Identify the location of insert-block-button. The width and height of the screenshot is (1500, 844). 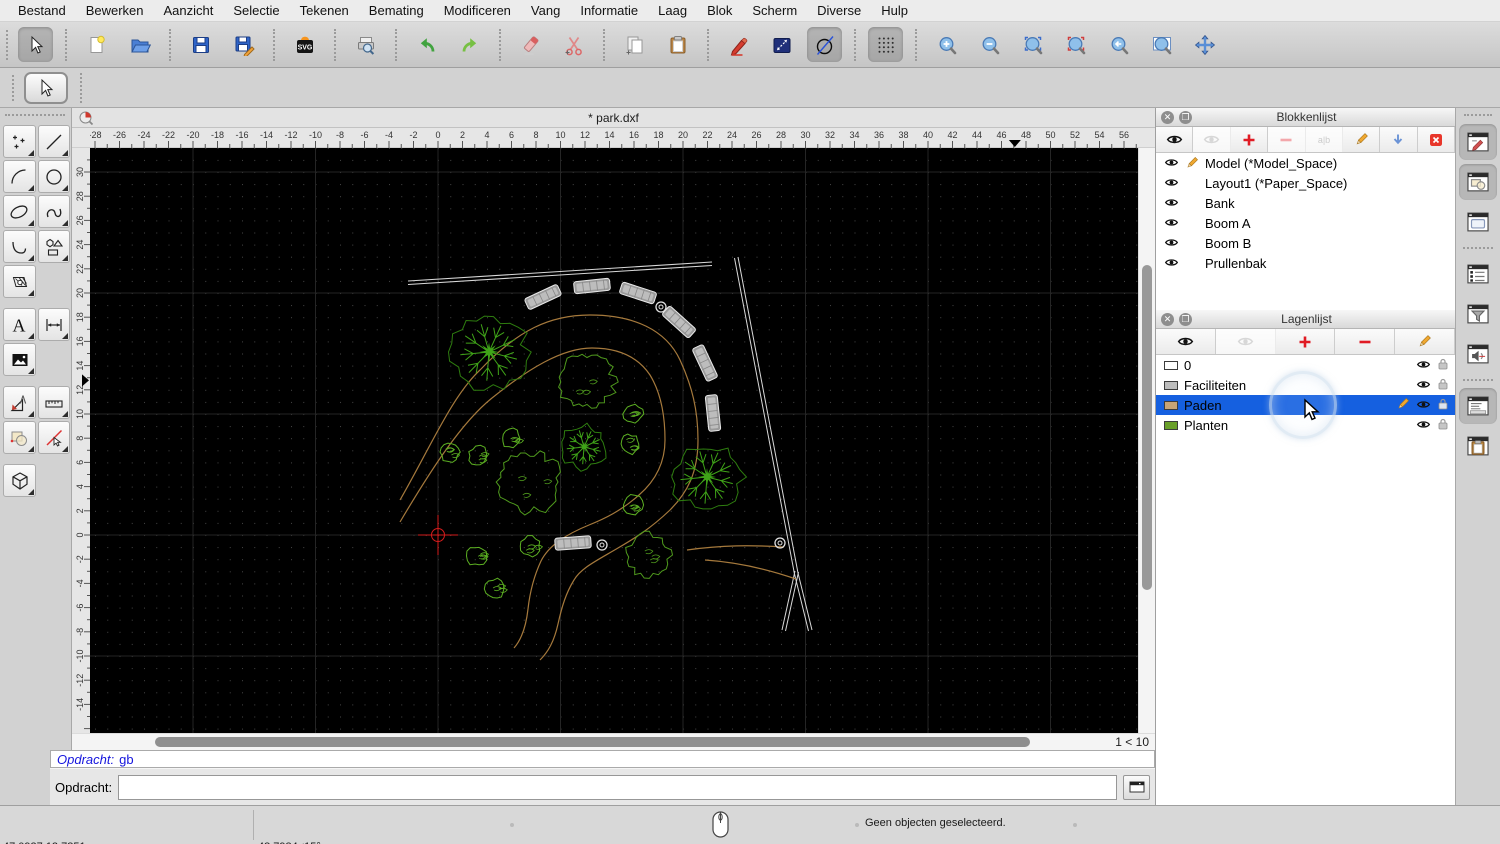
(1399, 139).